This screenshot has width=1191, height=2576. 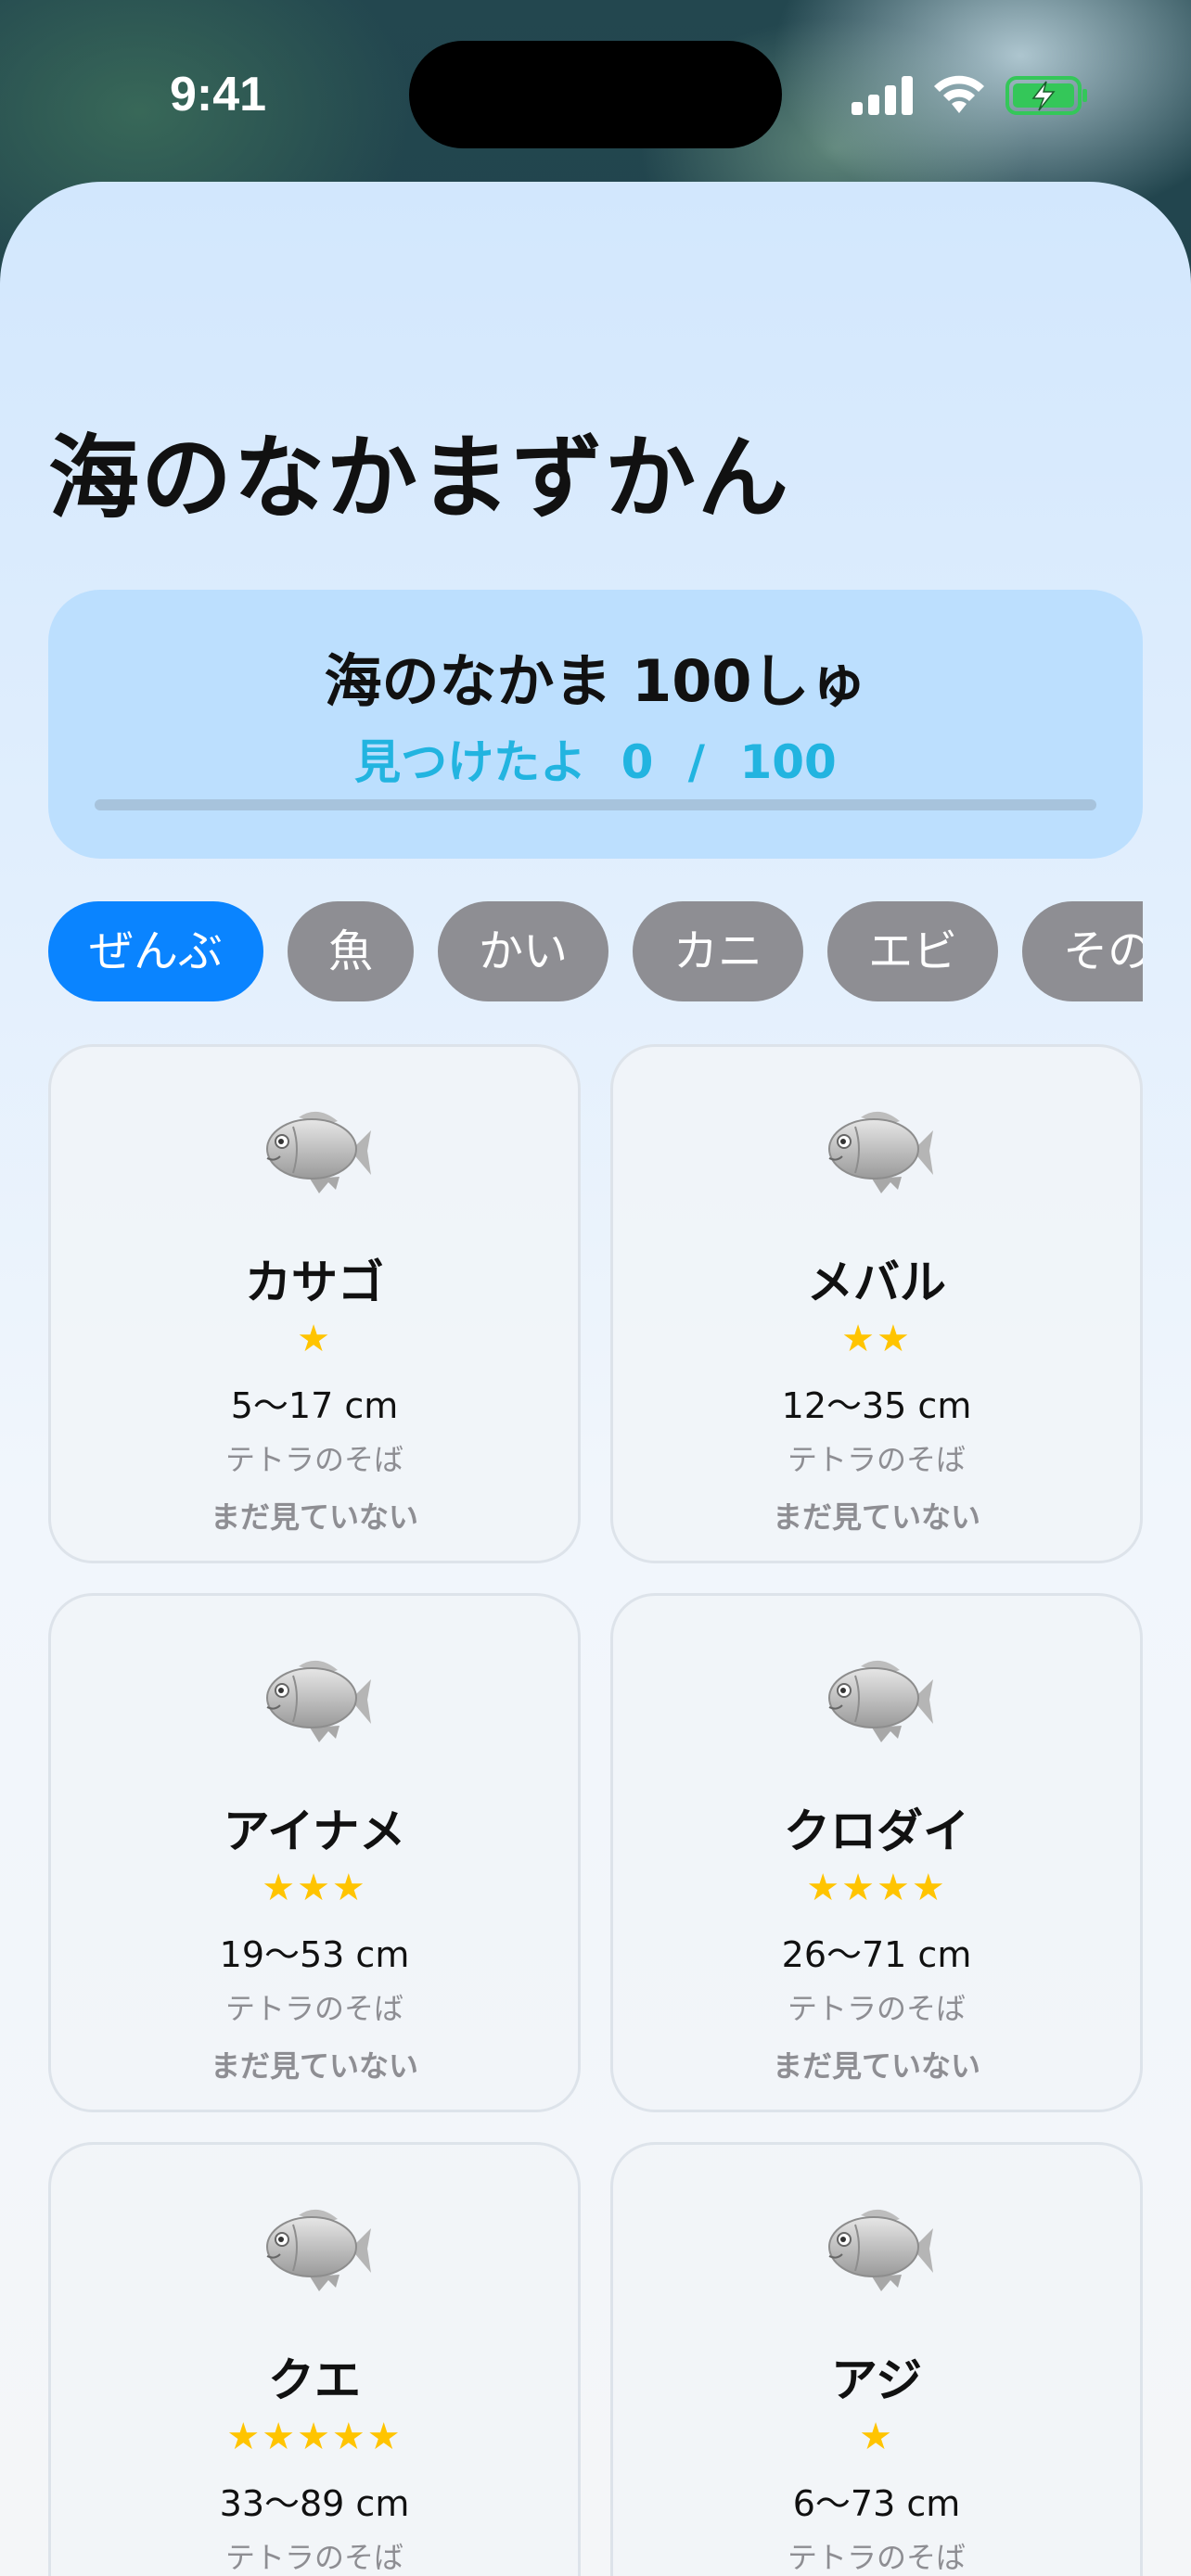 What do you see at coordinates (218, 94) in the screenshot?
I see `status-time: 9:41` at bounding box center [218, 94].